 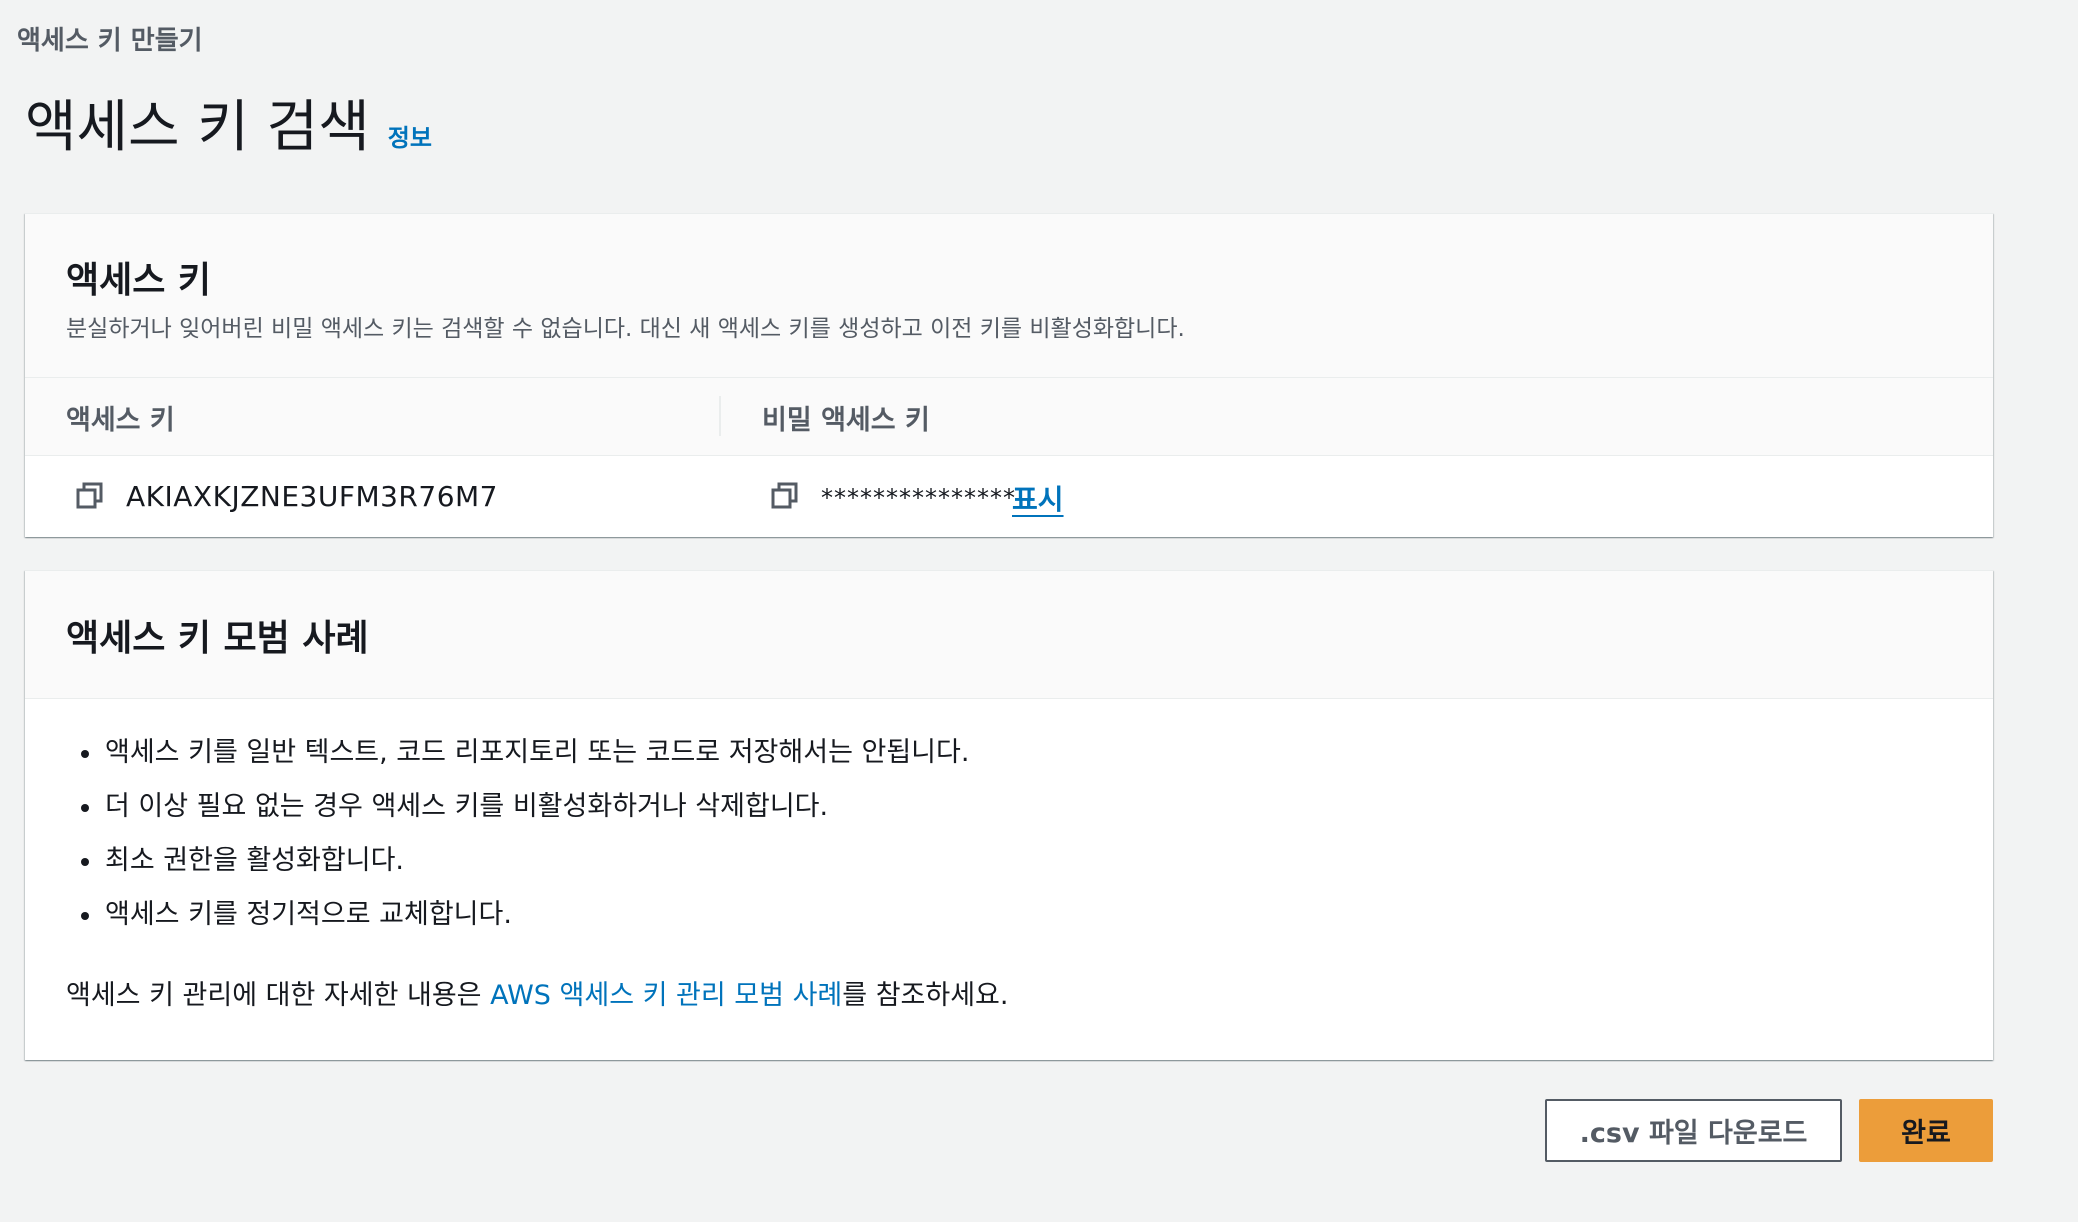 What do you see at coordinates (120, 420) in the screenshot?
I see `column-header-access-key: 액세스 키` at bounding box center [120, 420].